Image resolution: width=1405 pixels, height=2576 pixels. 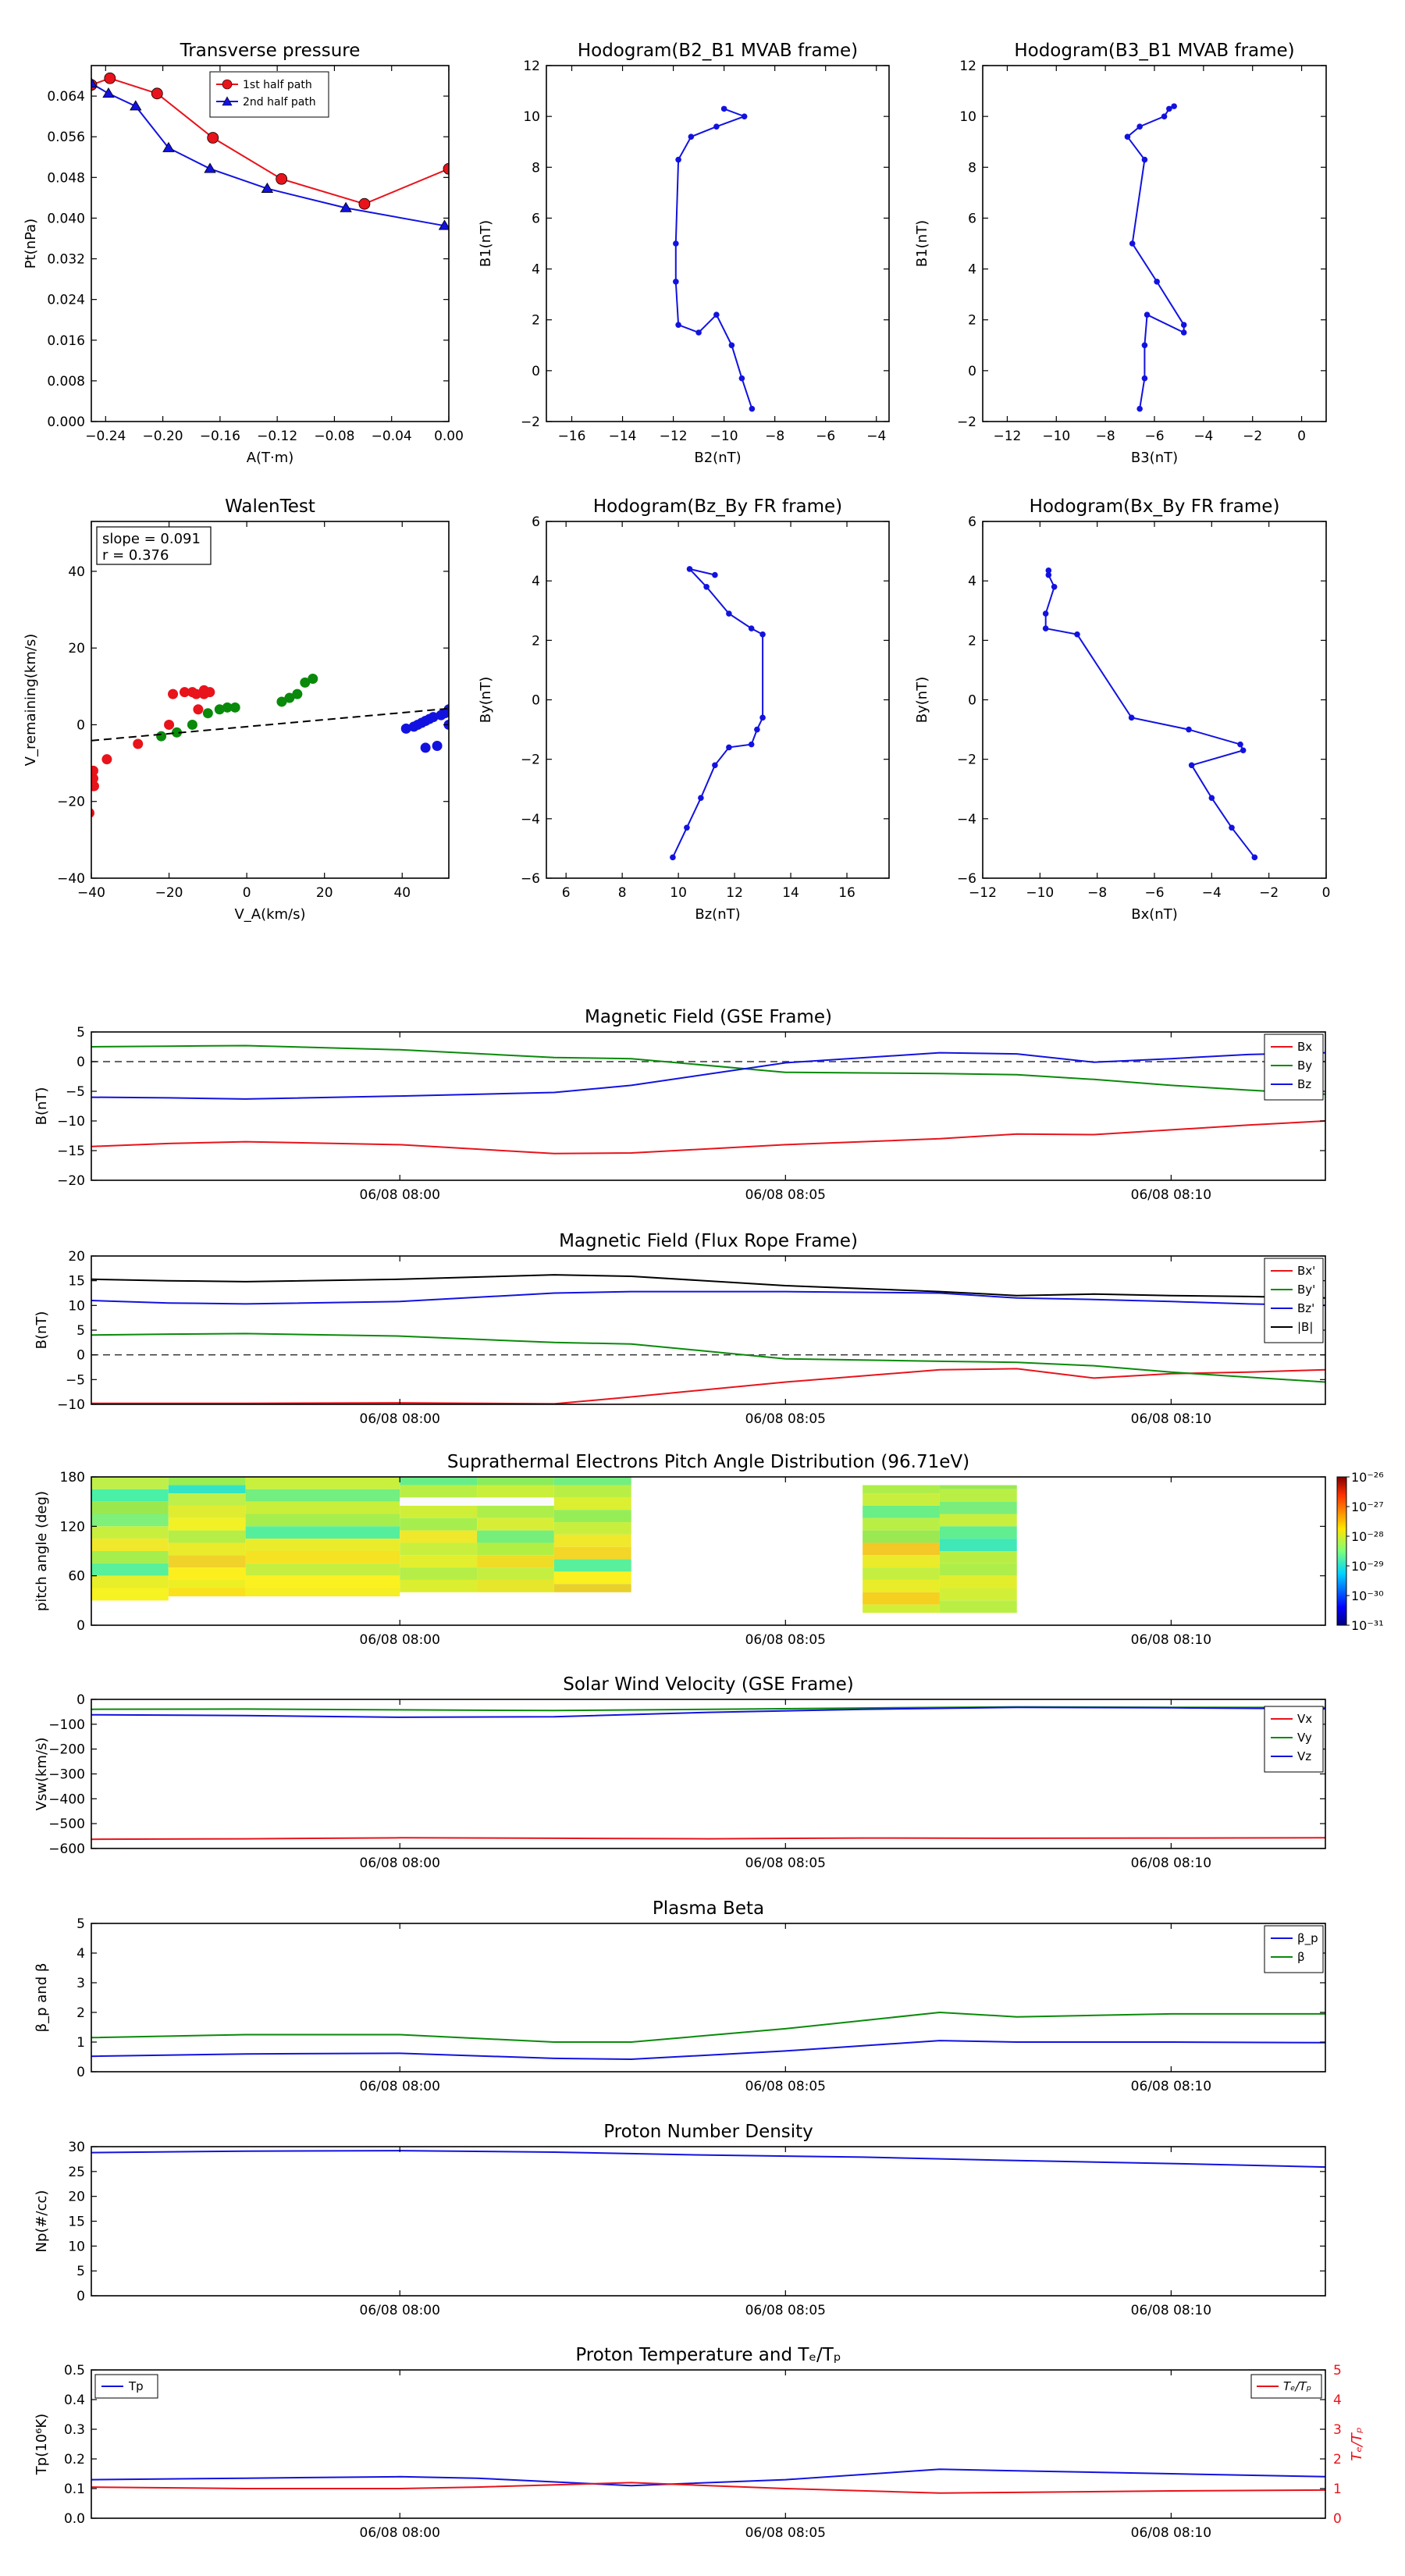 What do you see at coordinates (1342, 1551) in the screenshot?
I see `colorbar` at bounding box center [1342, 1551].